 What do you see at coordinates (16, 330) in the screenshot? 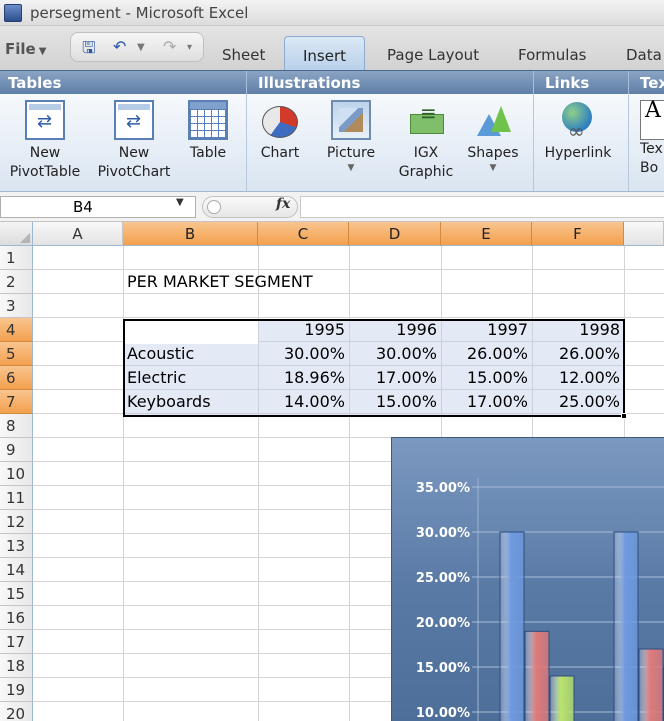
I see `row-header-4: 4` at bounding box center [16, 330].